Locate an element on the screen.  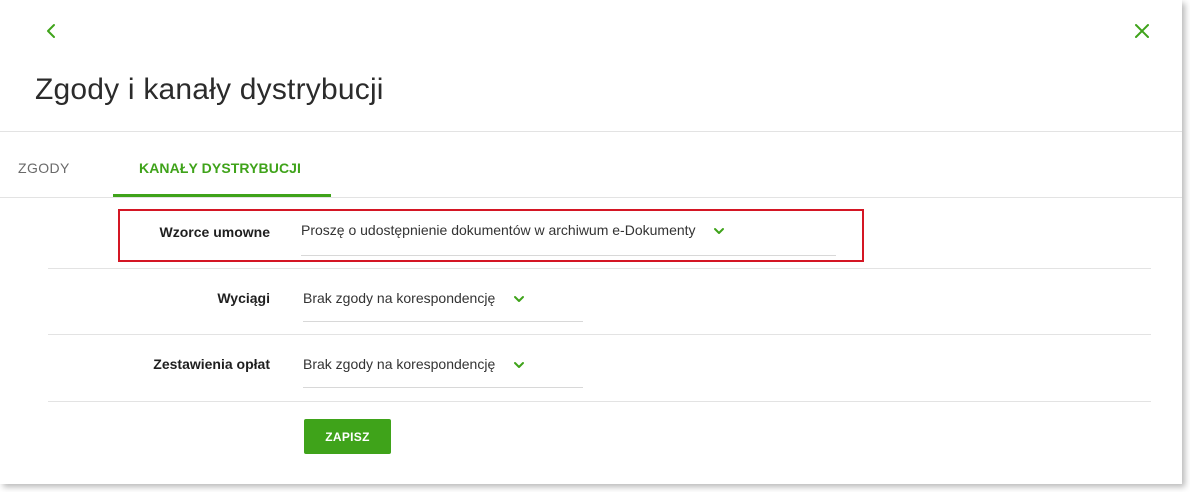
select-zestawienia-oplat: Brak zgody na korespondencję is located at coordinates (443, 372).